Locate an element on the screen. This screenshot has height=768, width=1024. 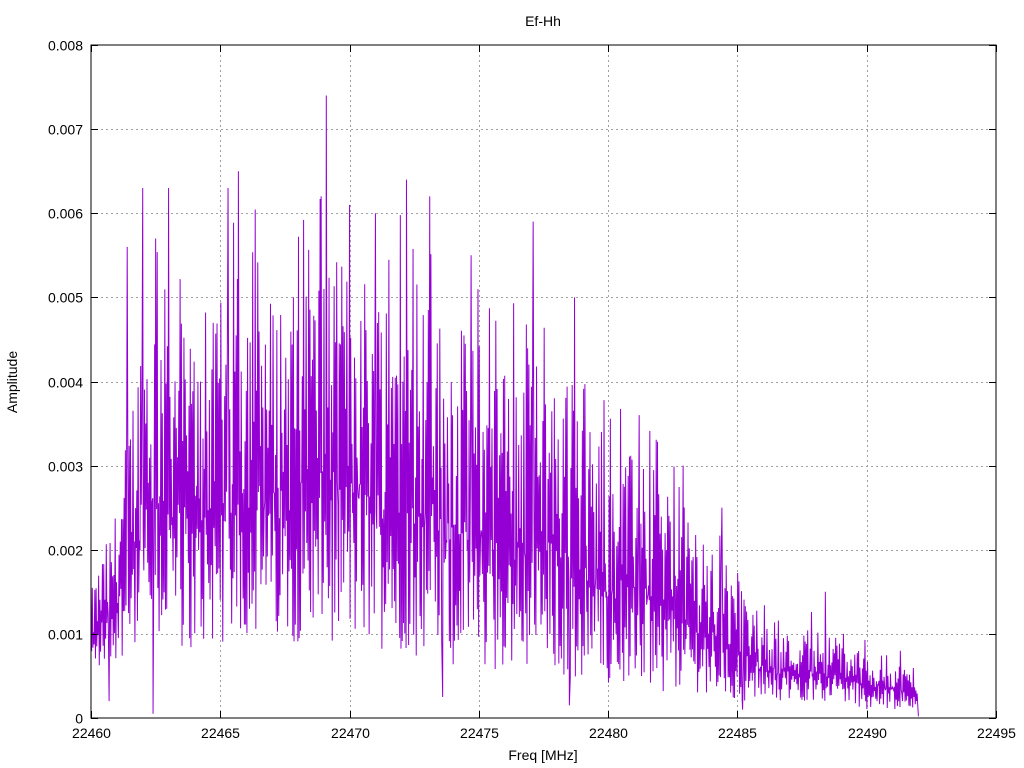
y-tick-label: 0.001 is located at coordinates (65, 635).